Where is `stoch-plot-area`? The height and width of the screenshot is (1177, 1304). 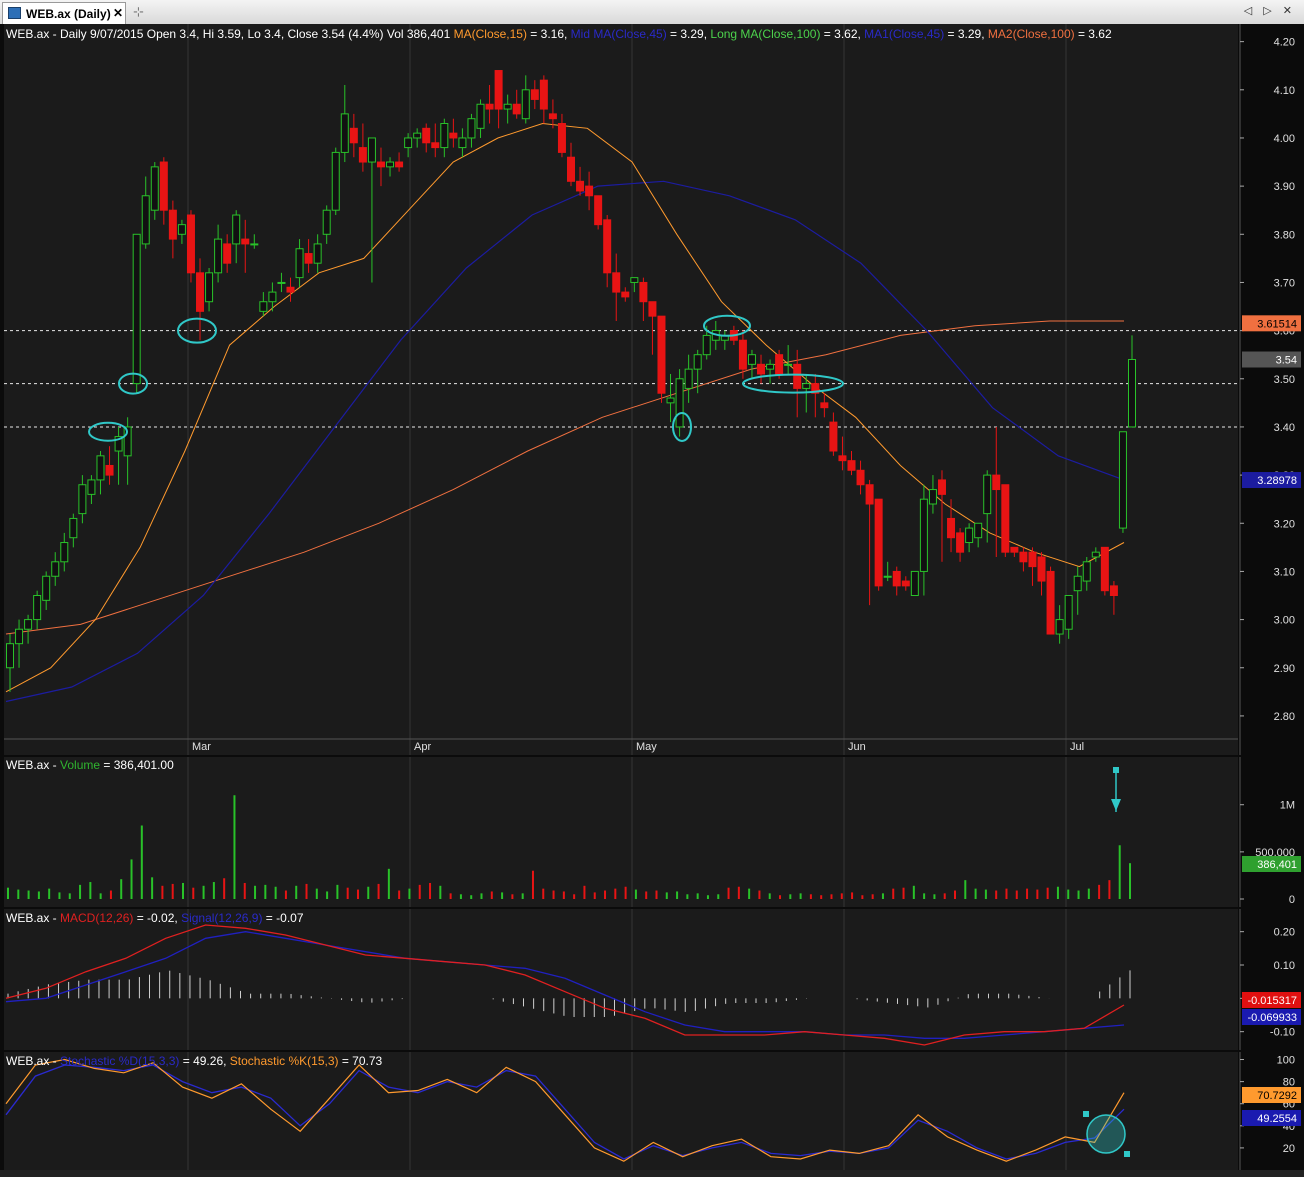
stoch-plot-area is located at coordinates (621, 1111).